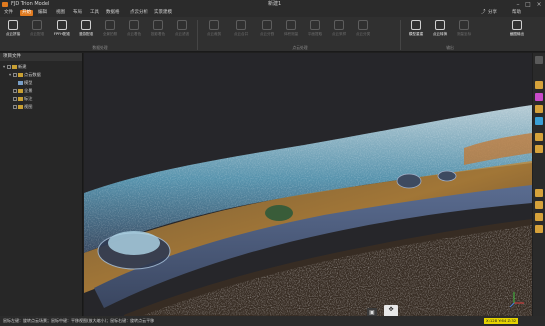 The width and height of the screenshot is (545, 326). Describe the element at coordinates (539, 149) in the screenshot. I see `section-tool-icon` at that location.